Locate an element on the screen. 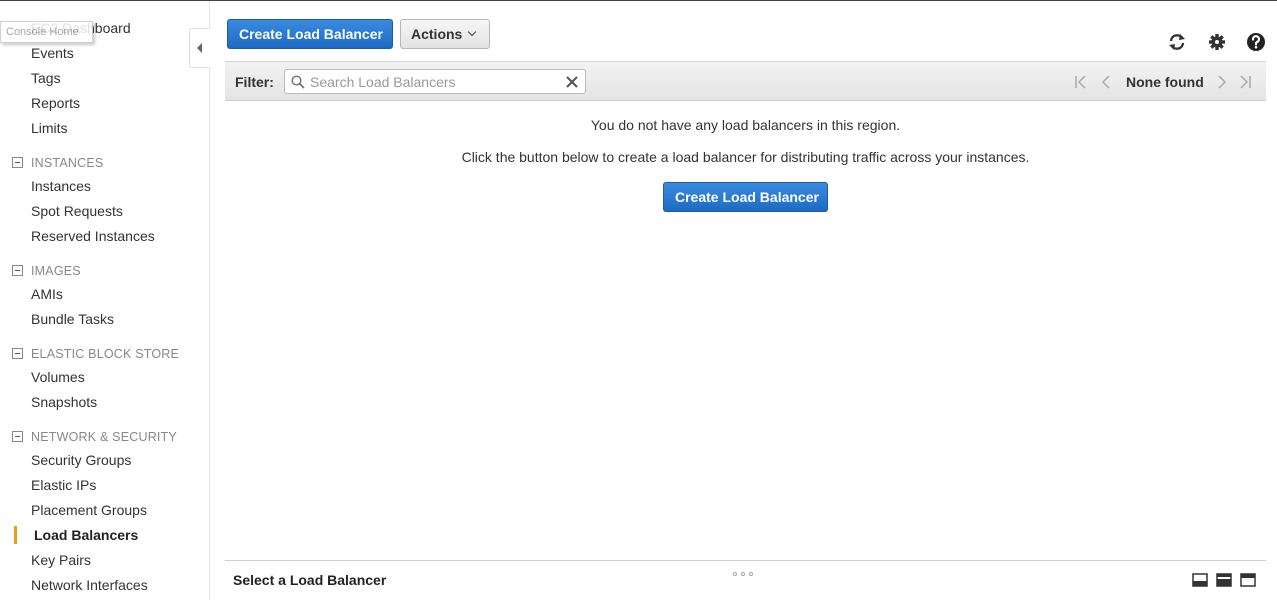 This screenshot has width=1277, height=600. console-home-tooltip: Console Home is located at coordinates (46, 32).